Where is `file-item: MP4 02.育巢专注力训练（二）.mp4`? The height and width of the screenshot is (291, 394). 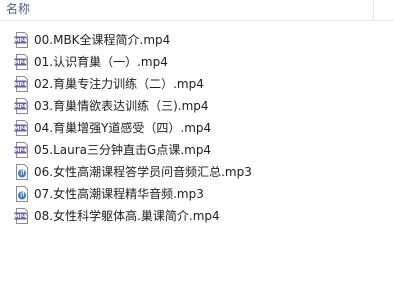 file-item: MP4 02.育巢专注力训练（二）.mp4 is located at coordinates (197, 84).